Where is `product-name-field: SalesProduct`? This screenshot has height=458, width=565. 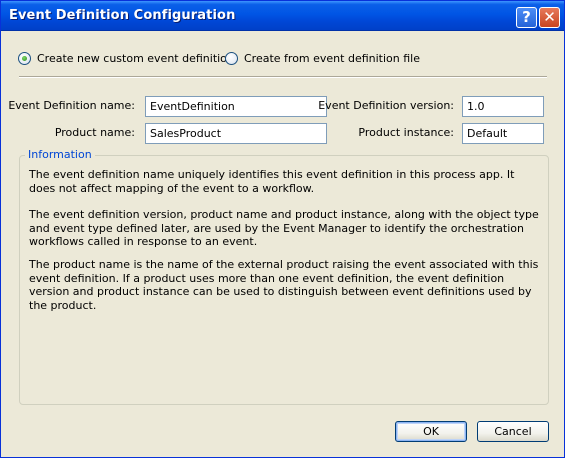 product-name-field: SalesProduct is located at coordinates (236, 133).